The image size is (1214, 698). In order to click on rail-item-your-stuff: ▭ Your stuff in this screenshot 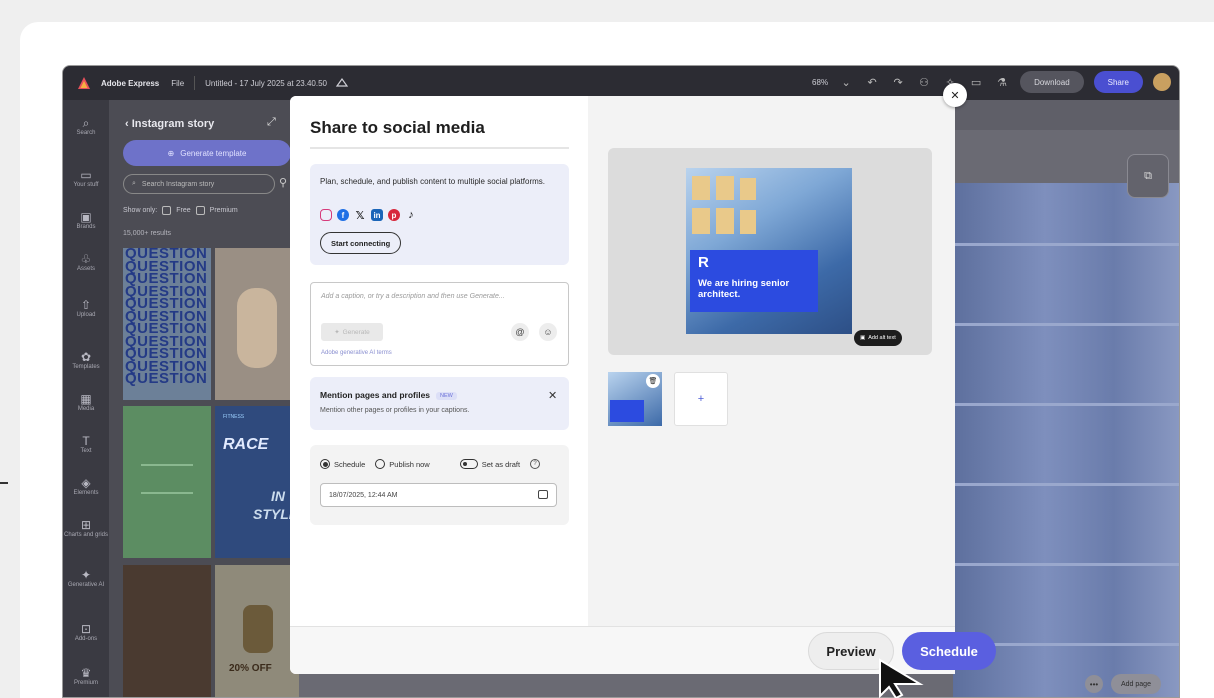, I will do `click(86, 178)`.